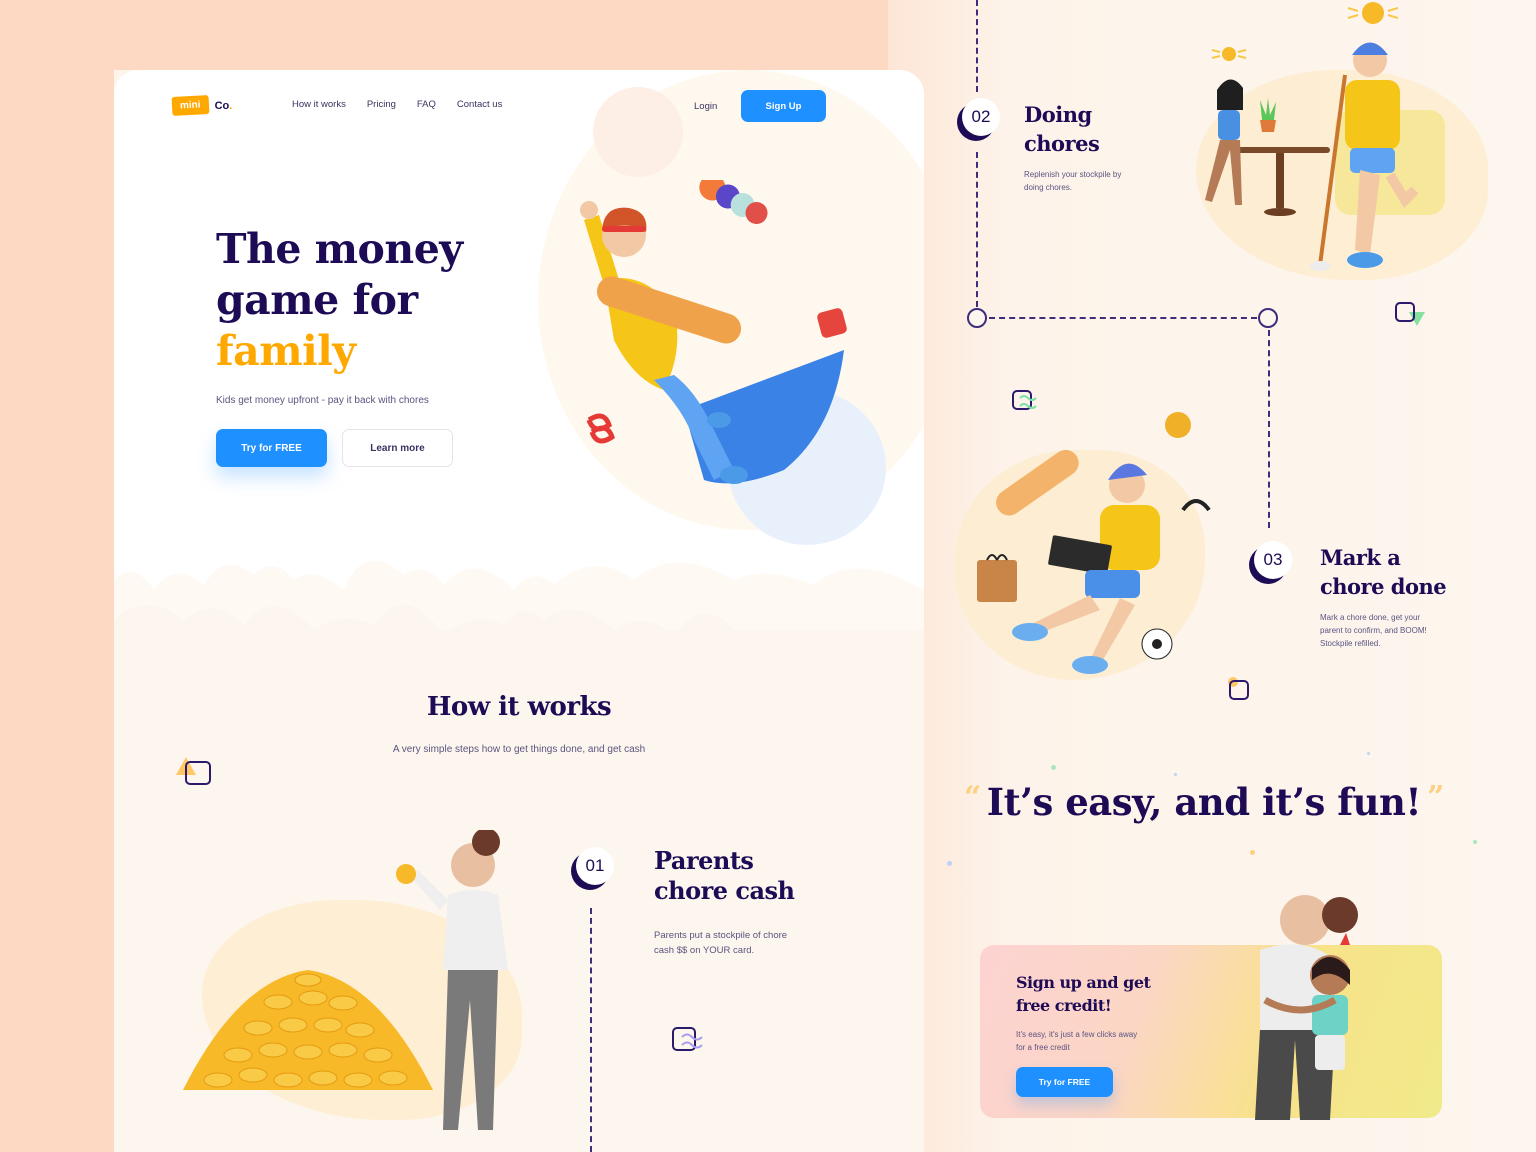 This screenshot has height=1152, width=1536. Describe the element at coordinates (1196, 505) in the screenshot. I see `headphones-icon` at that location.